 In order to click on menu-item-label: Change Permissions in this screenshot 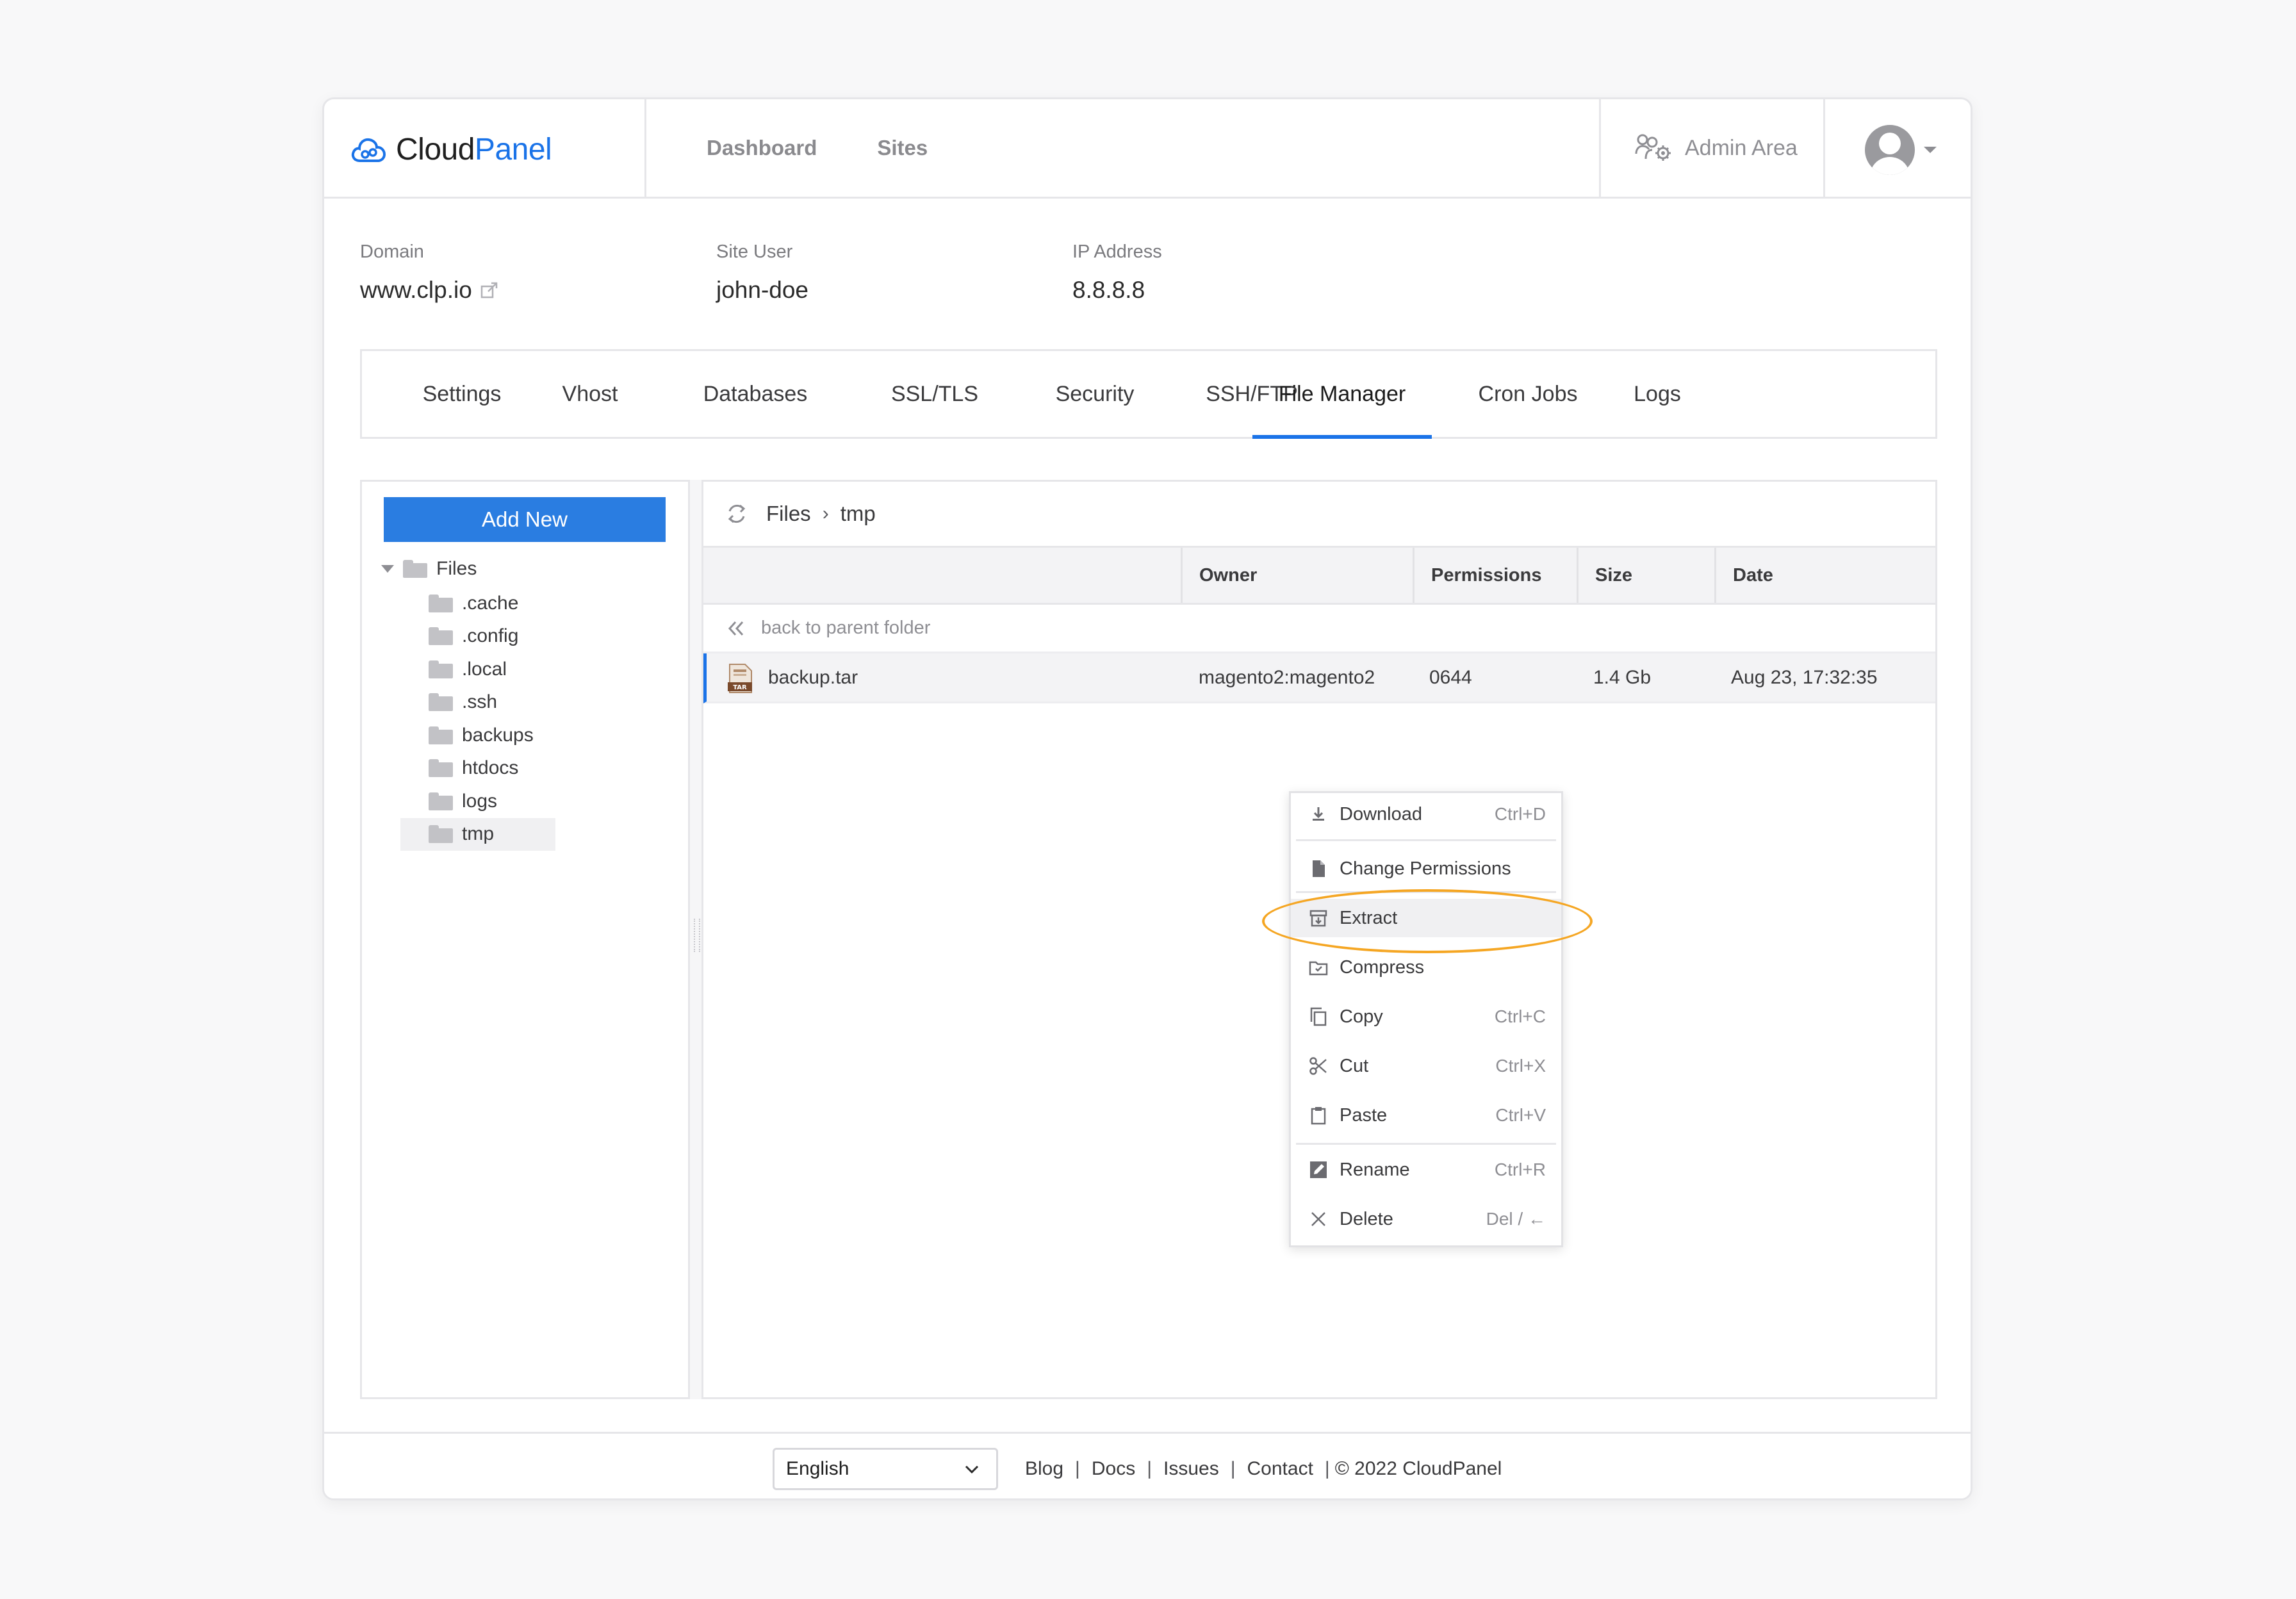, I will do `click(1426, 868)`.